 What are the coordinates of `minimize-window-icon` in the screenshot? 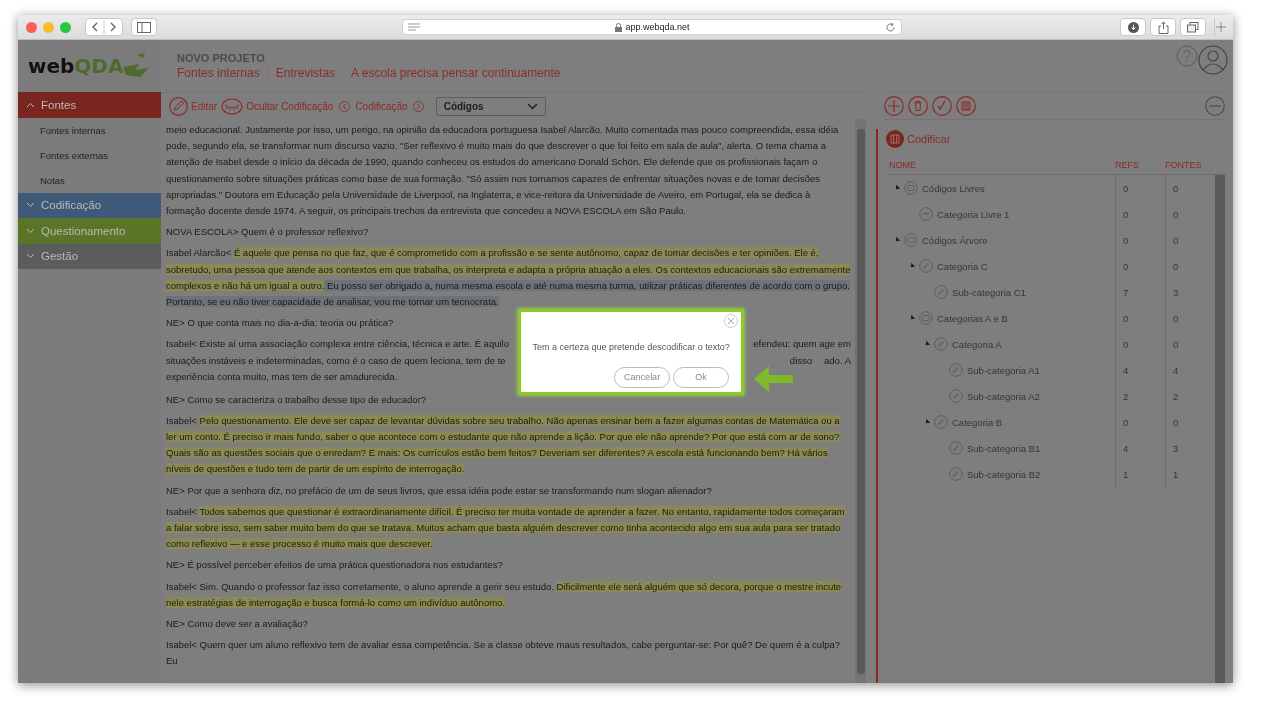 It's located at (48, 27).